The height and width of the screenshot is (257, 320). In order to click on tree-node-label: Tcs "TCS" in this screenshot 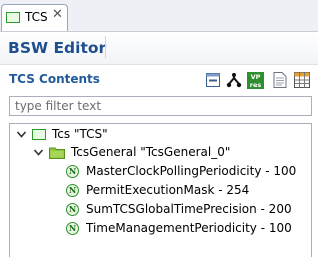, I will do `click(80, 134)`.